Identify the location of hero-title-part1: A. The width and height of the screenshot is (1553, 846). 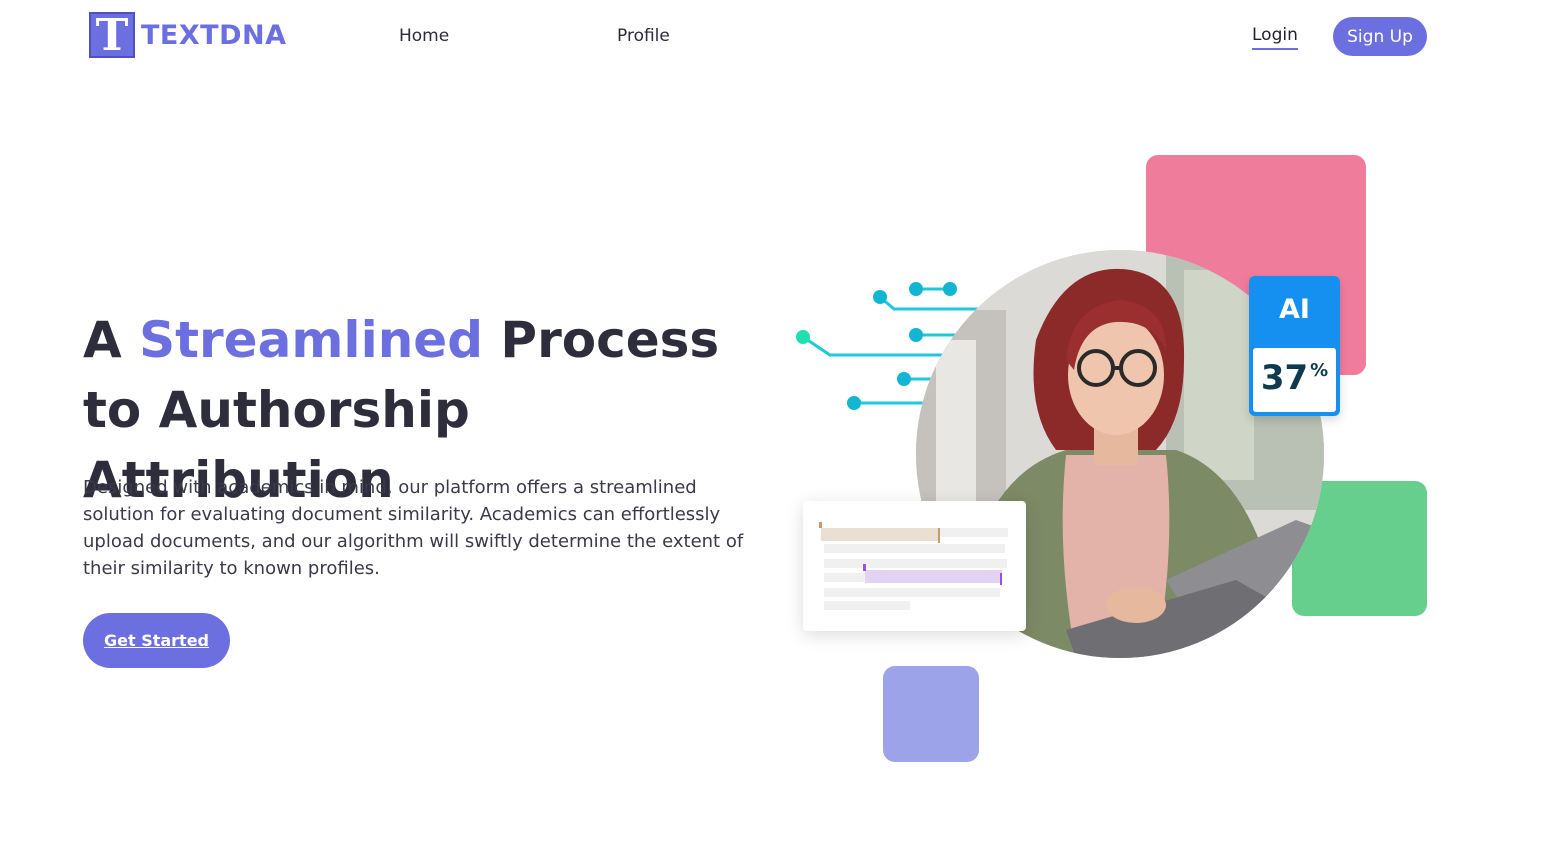
(111, 340).